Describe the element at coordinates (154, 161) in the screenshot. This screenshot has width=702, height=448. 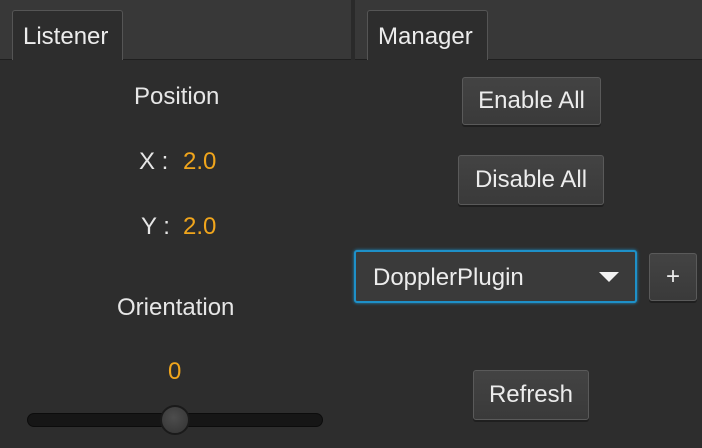
I see `x-label: X :` at that location.